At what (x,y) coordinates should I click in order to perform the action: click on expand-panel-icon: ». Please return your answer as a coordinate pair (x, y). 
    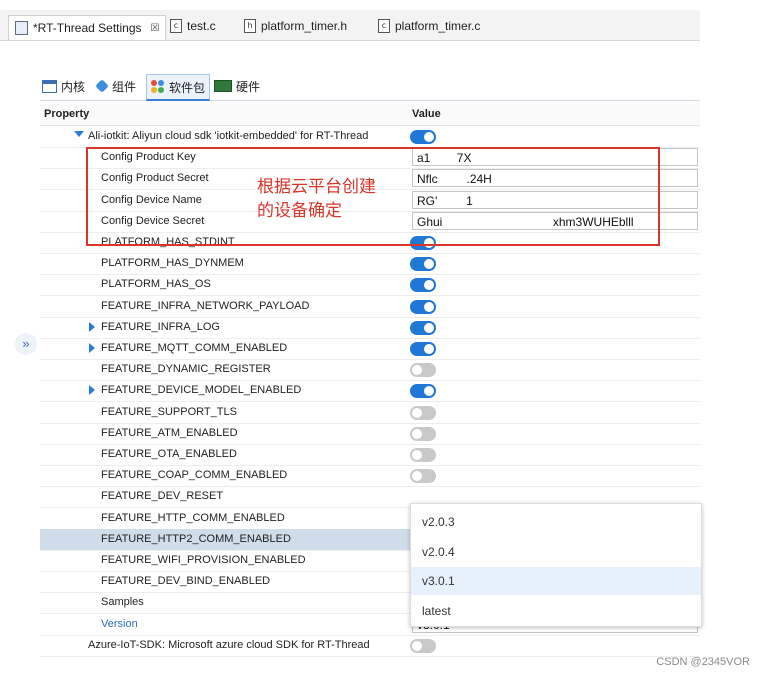
    Looking at the image, I should click on (26, 344).